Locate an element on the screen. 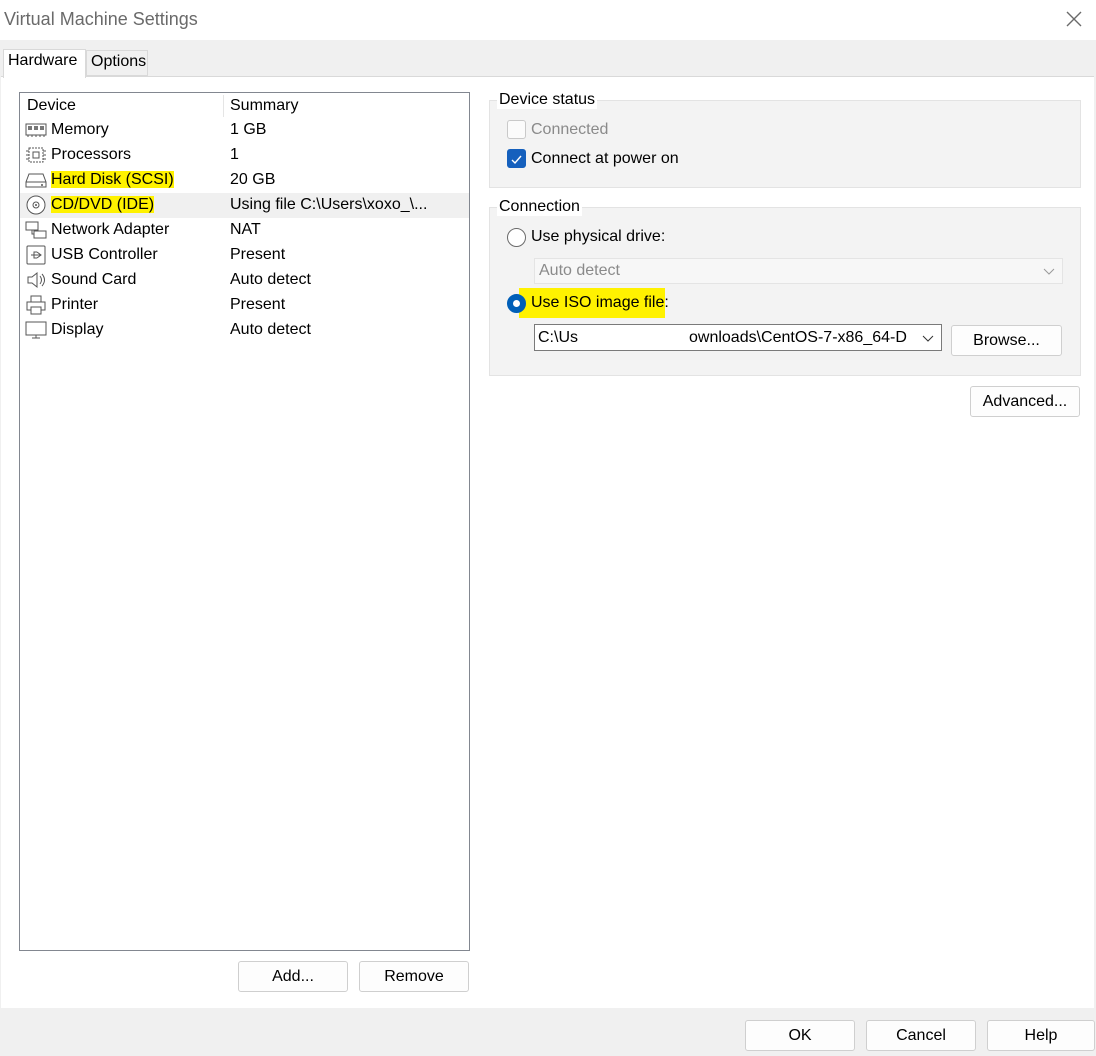 Image resolution: width=1096 pixels, height=1056 pixels. connection-title: Connection is located at coordinates (539, 207).